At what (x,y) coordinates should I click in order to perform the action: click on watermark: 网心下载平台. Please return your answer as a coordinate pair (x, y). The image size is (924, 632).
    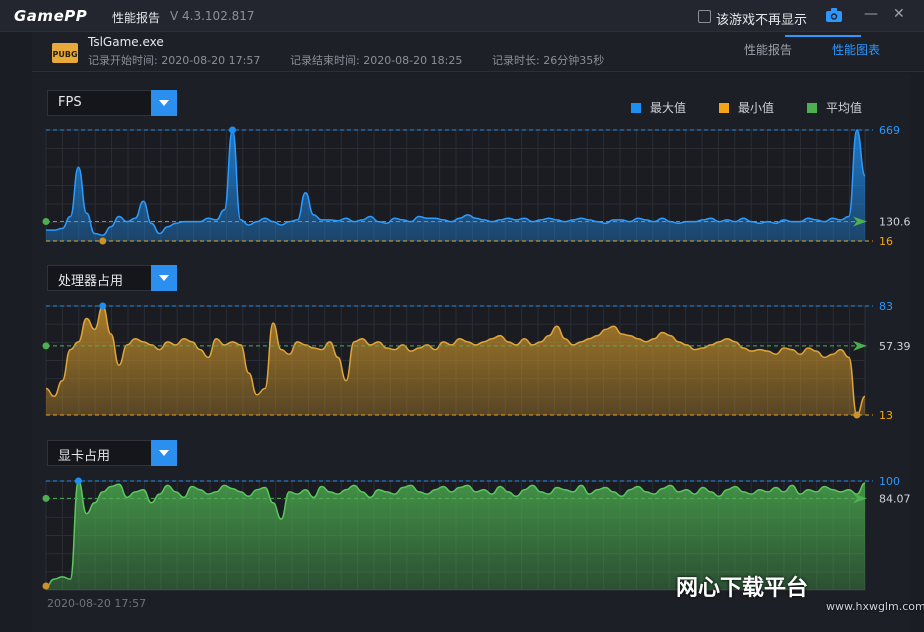
    Looking at the image, I should click on (742, 588).